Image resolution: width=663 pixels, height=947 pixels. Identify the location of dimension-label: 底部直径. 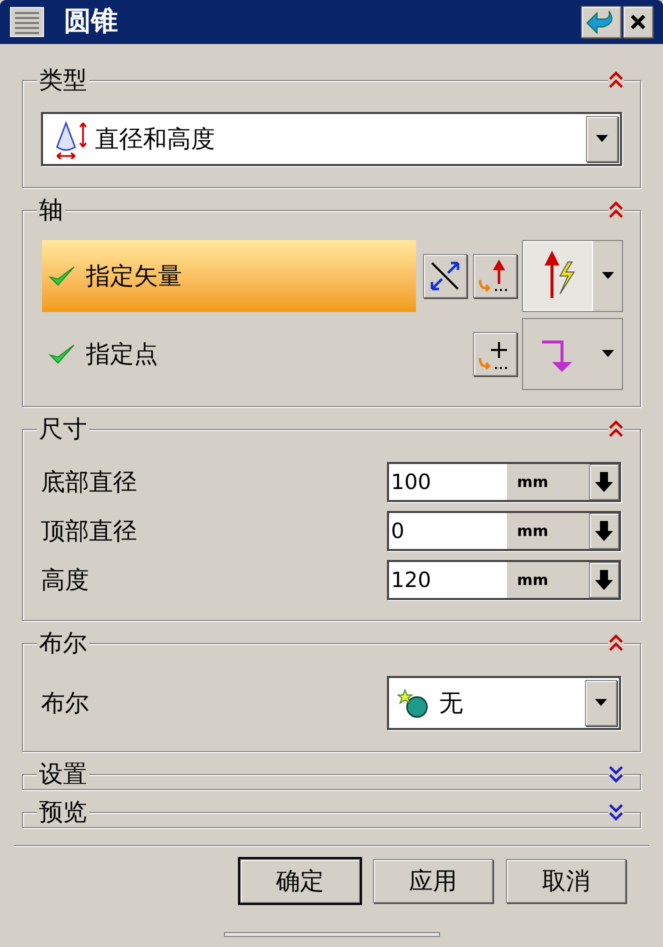
(89, 482).